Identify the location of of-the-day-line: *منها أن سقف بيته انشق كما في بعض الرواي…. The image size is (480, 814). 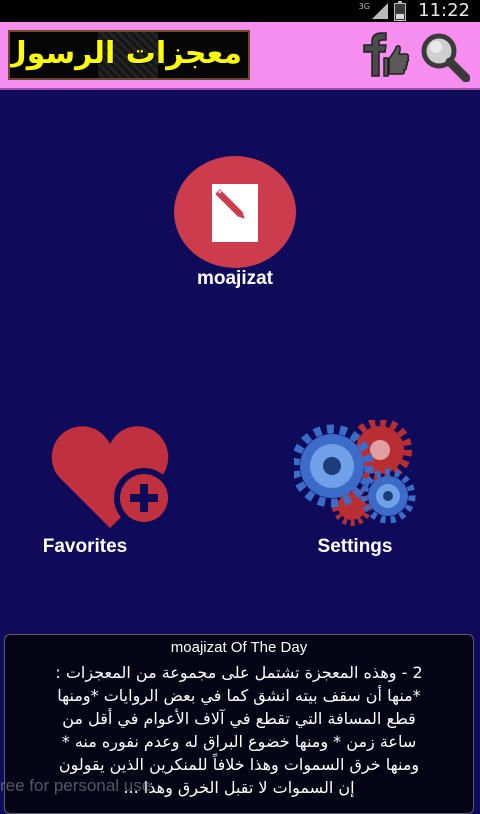
(239, 695).